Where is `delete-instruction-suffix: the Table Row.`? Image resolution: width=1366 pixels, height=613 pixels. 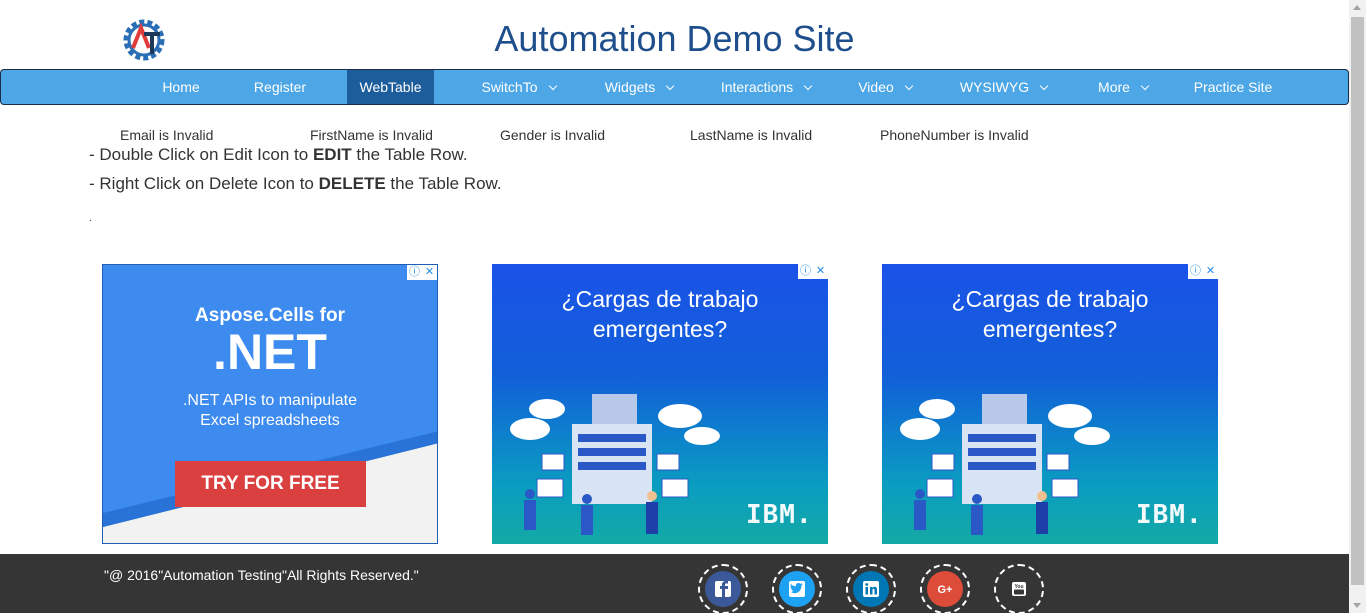
delete-instruction-suffix: the Table Row. is located at coordinates (443, 183).